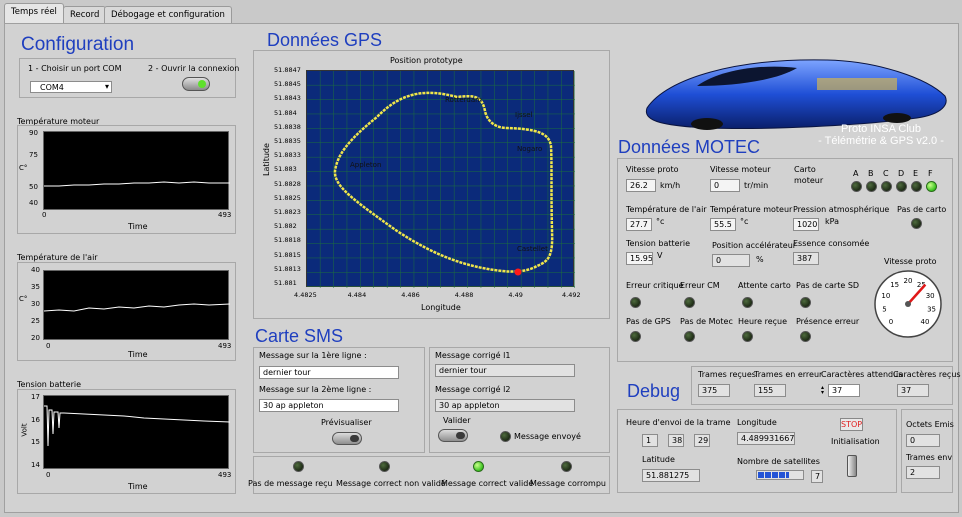 The image size is (962, 517). What do you see at coordinates (891, 322) in the screenshot?
I see `gauge-tick: 0` at bounding box center [891, 322].